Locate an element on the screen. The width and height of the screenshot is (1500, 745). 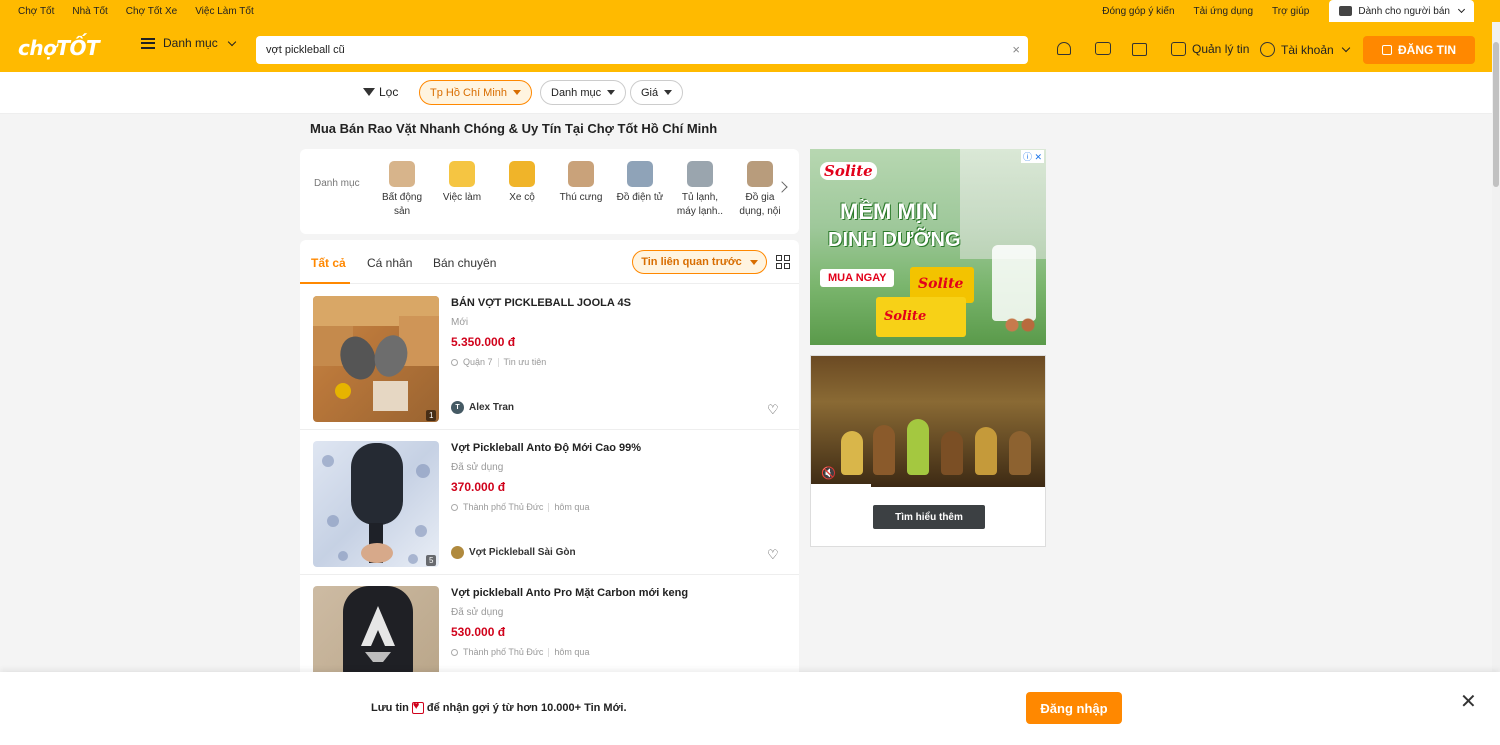
category-item-jobs: Việc làm is located at coordinates (462, 183).